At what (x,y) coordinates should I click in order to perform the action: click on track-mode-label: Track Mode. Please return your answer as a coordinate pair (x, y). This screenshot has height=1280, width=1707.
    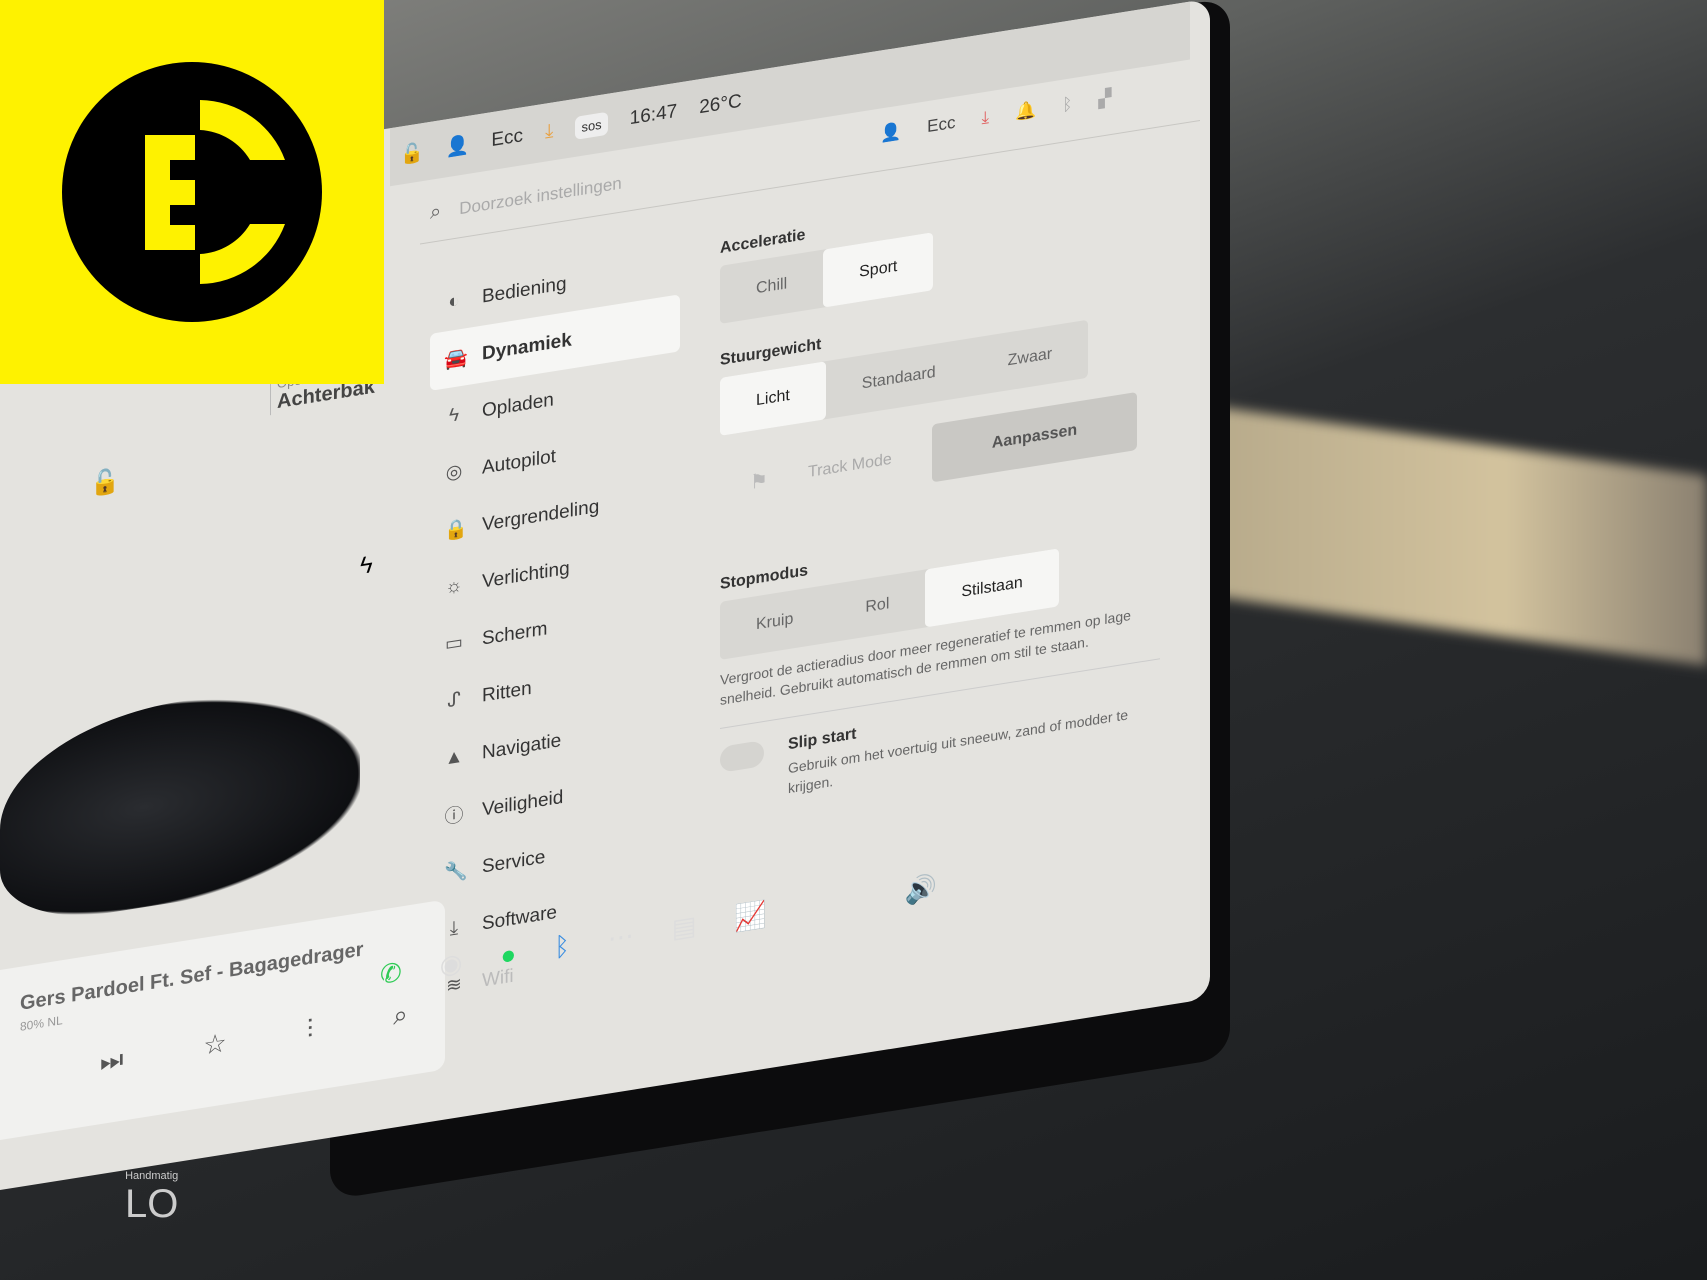
    Looking at the image, I should click on (849, 466).